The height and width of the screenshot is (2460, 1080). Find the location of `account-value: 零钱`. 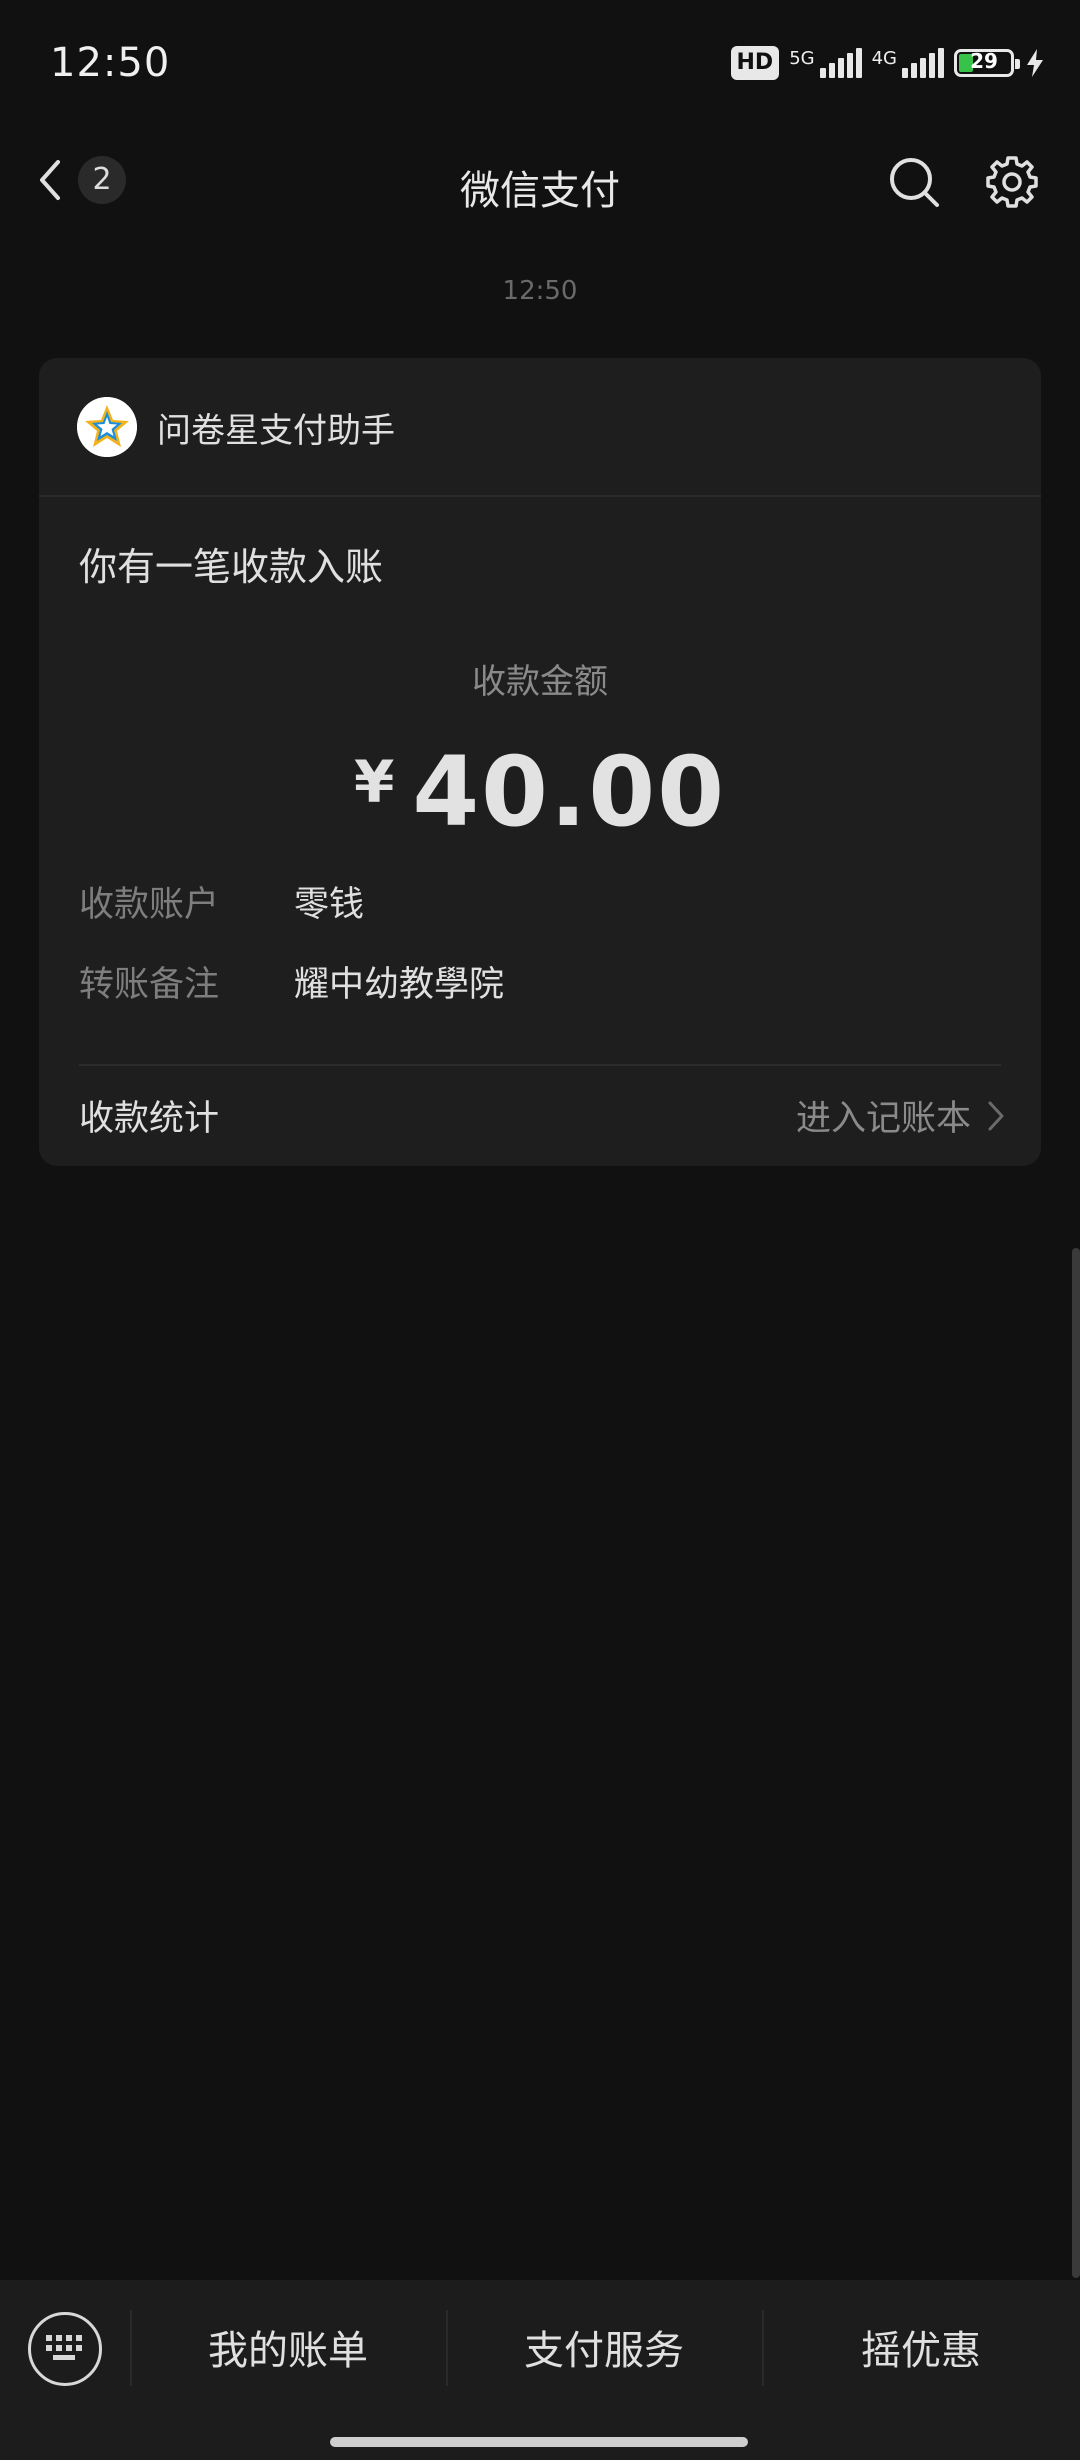

account-value: 零钱 is located at coordinates (329, 905).